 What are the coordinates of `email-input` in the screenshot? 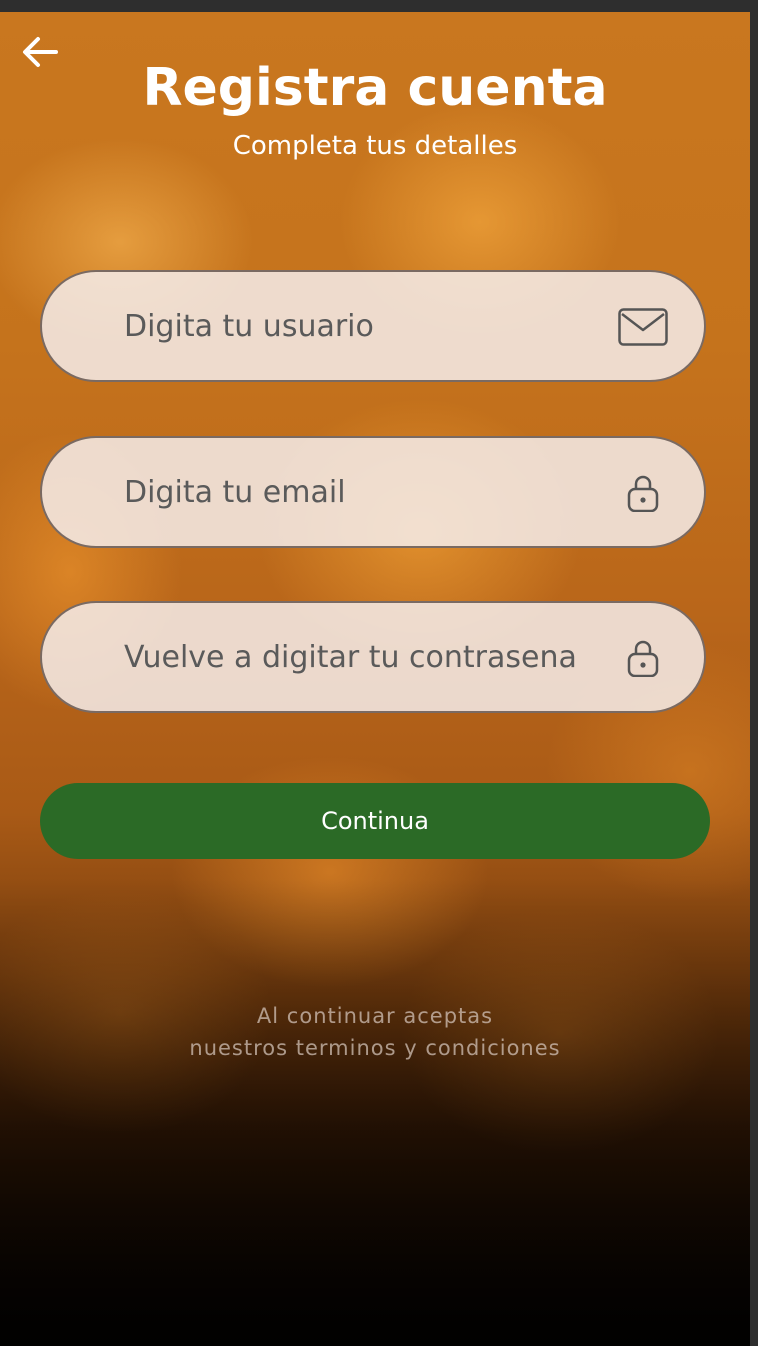 It's located at (369, 492).